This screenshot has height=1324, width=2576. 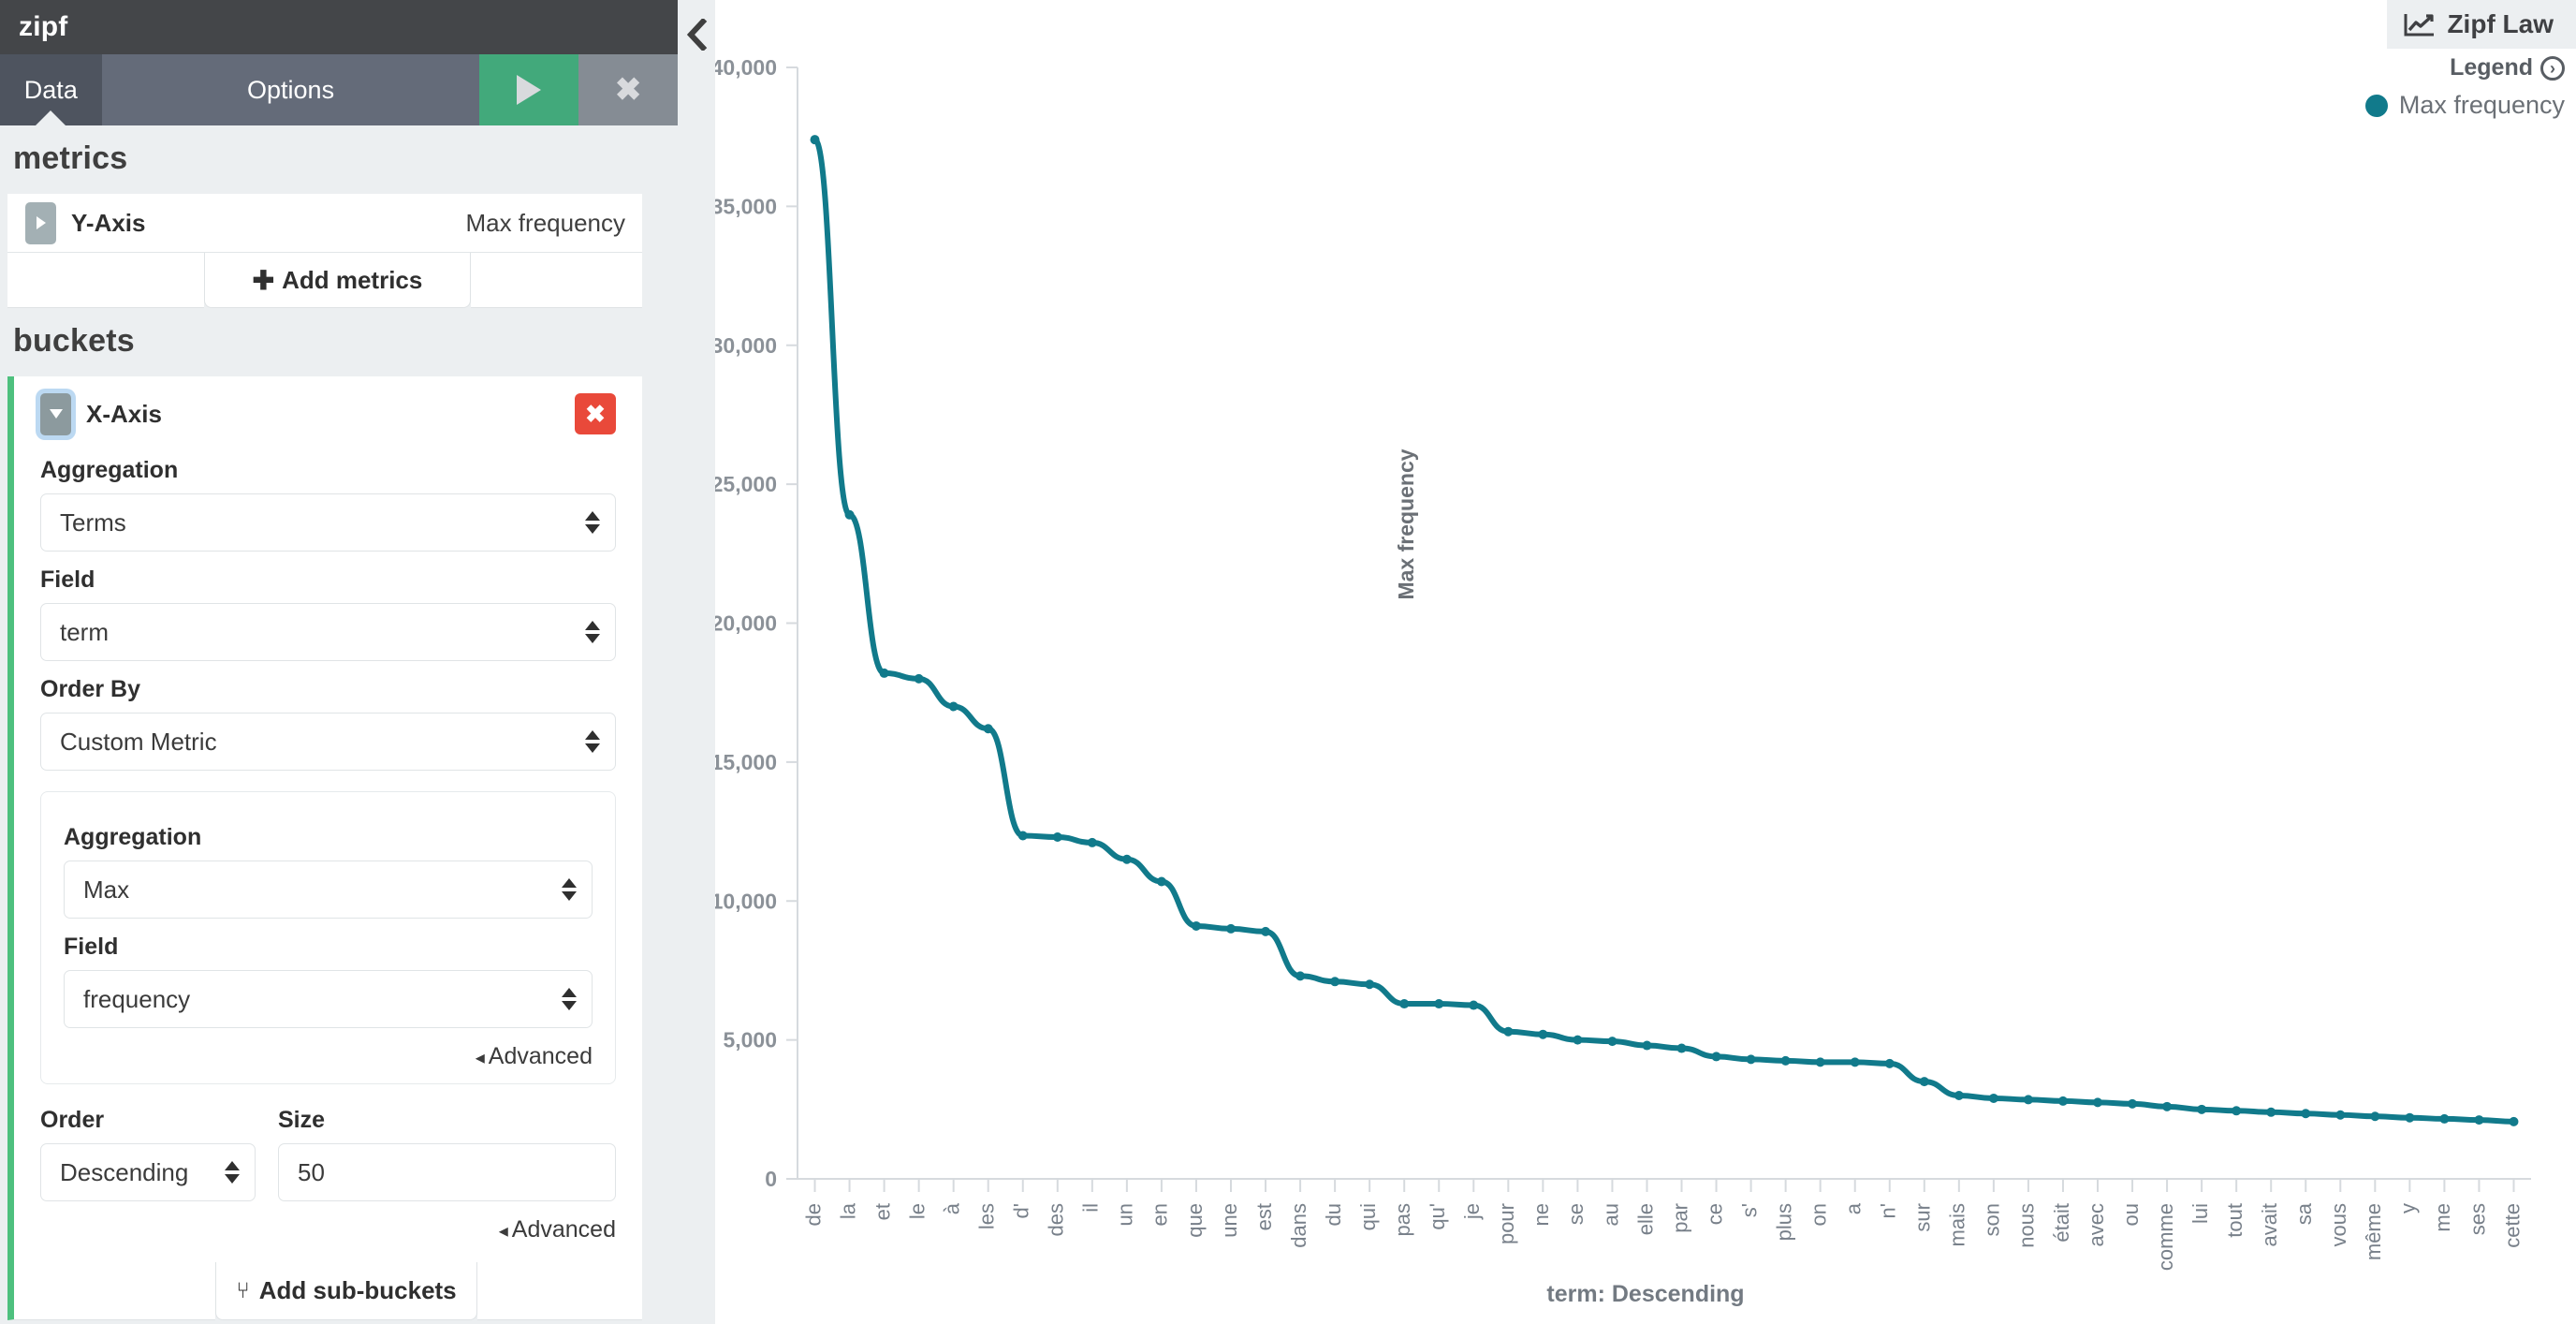 What do you see at coordinates (328, 890) in the screenshot?
I see `sub-aggregation-select: Max` at bounding box center [328, 890].